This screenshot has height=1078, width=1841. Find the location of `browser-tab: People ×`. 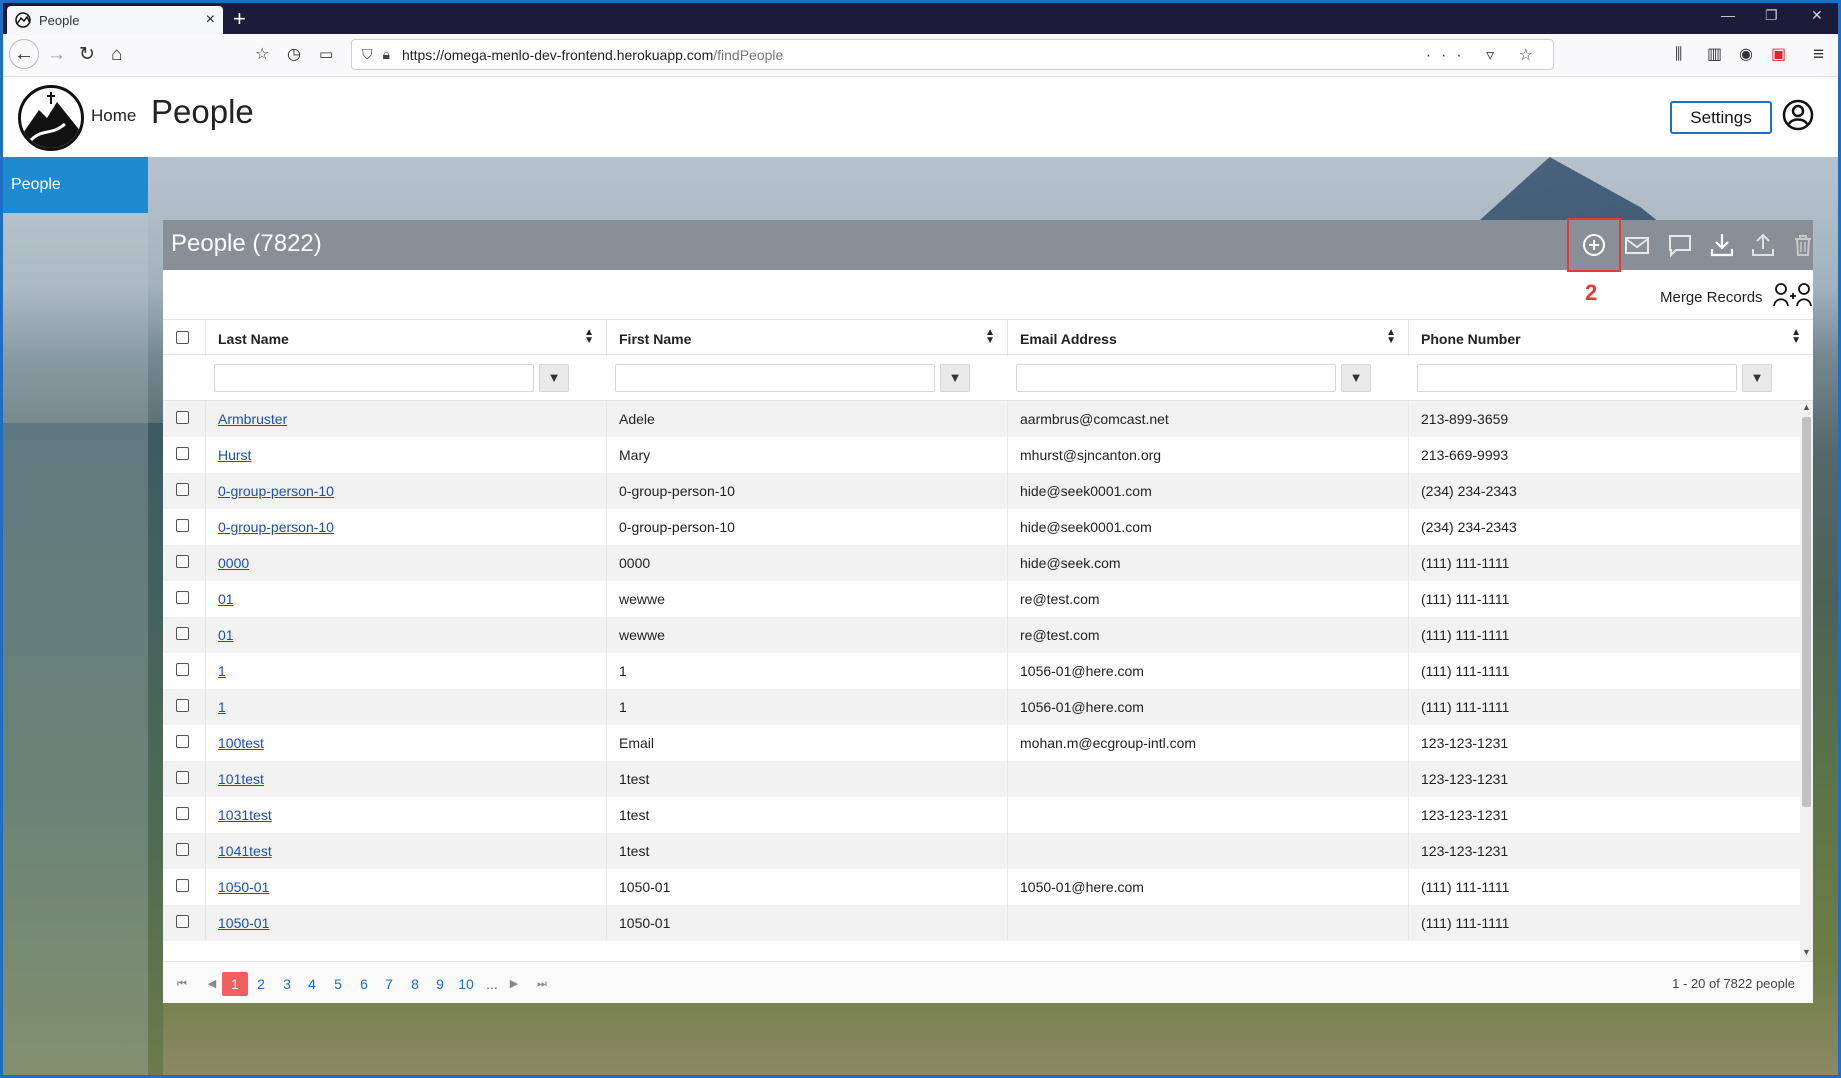

browser-tab: People × is located at coordinates (115, 20).